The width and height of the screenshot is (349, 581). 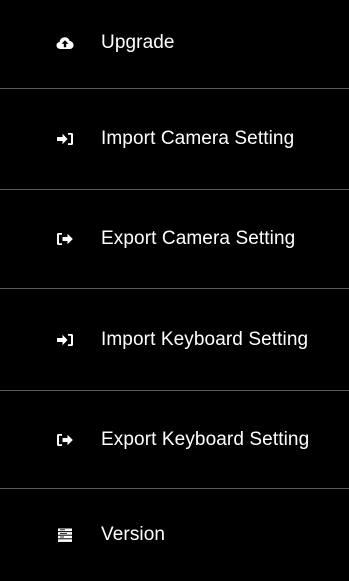 What do you see at coordinates (65, 43) in the screenshot?
I see `cloud-upload-icon` at bounding box center [65, 43].